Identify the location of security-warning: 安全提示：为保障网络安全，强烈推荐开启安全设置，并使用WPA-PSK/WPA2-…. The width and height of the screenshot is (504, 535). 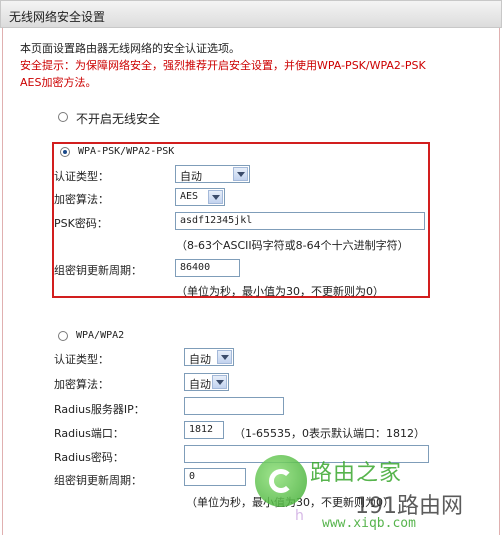
(223, 74).